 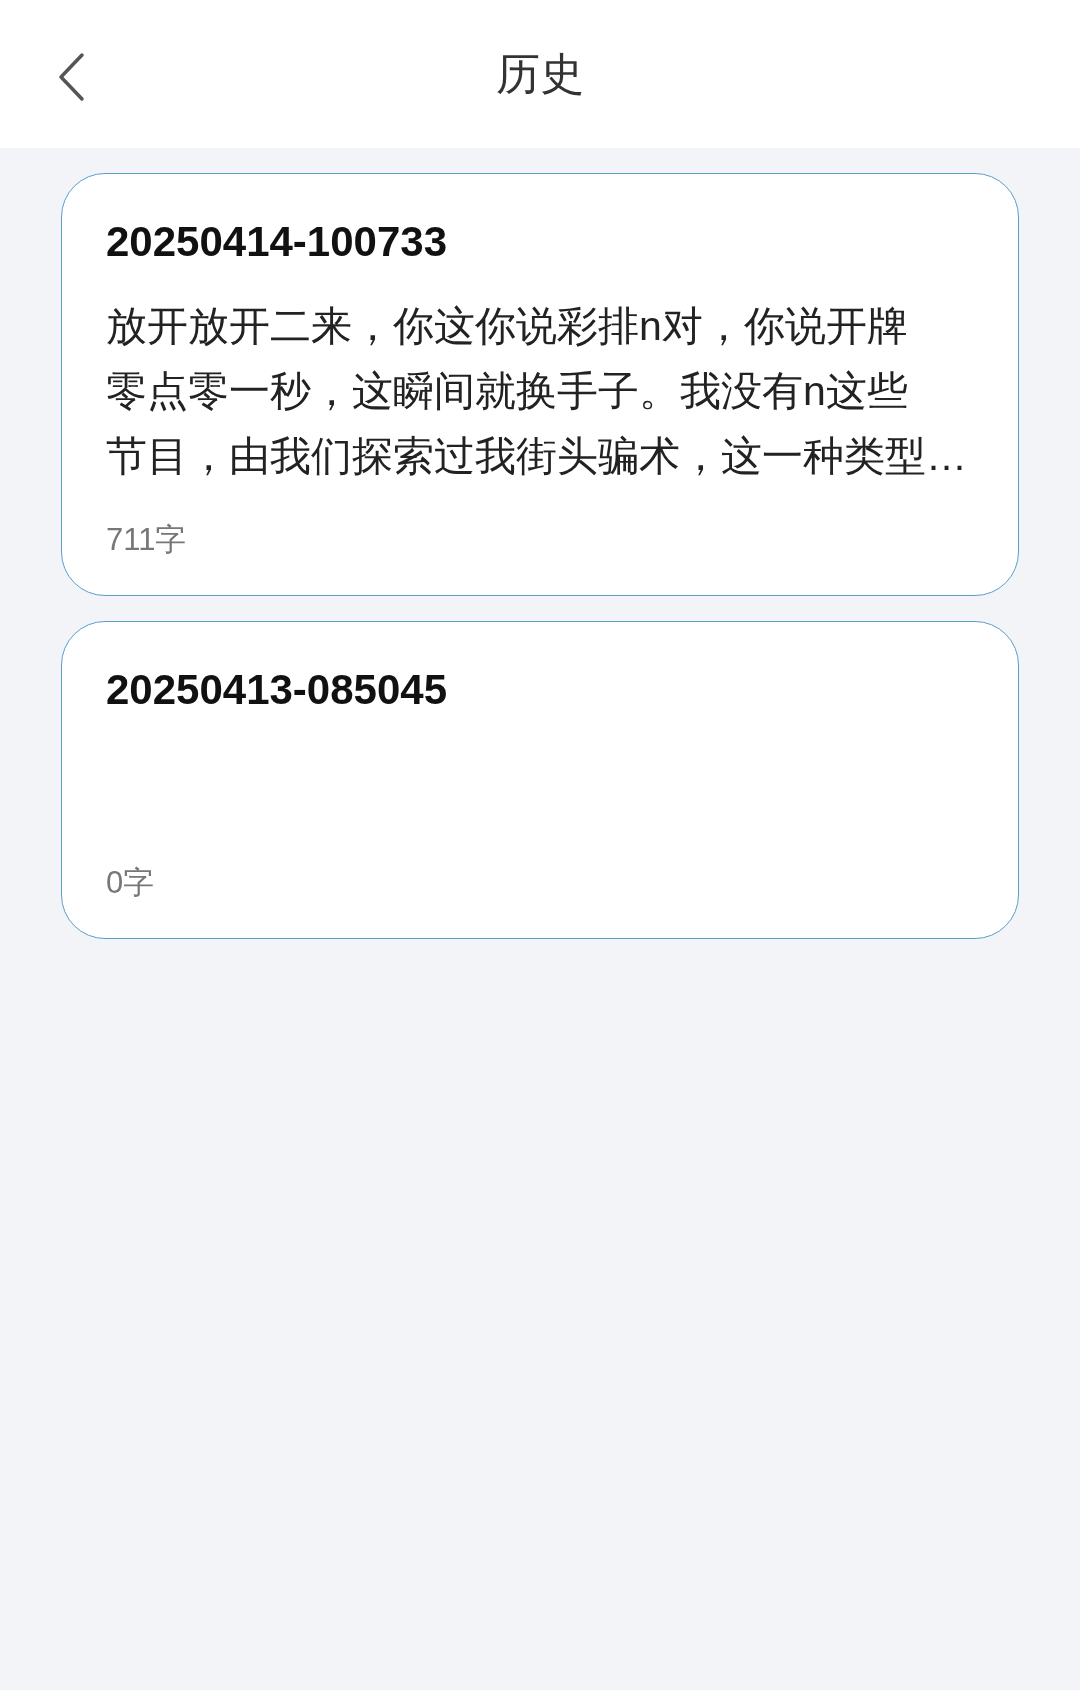 I want to click on record-title: 20250413-085045, so click(x=276, y=690).